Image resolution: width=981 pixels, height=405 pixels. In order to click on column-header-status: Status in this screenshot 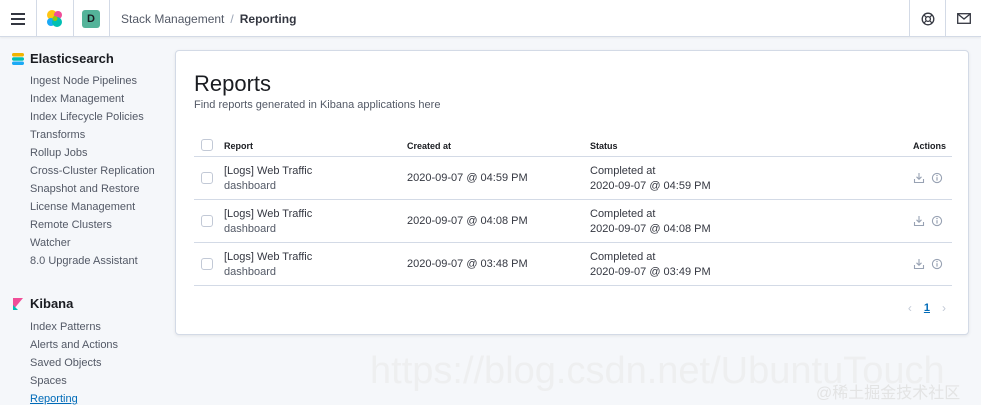, I will do `click(604, 146)`.